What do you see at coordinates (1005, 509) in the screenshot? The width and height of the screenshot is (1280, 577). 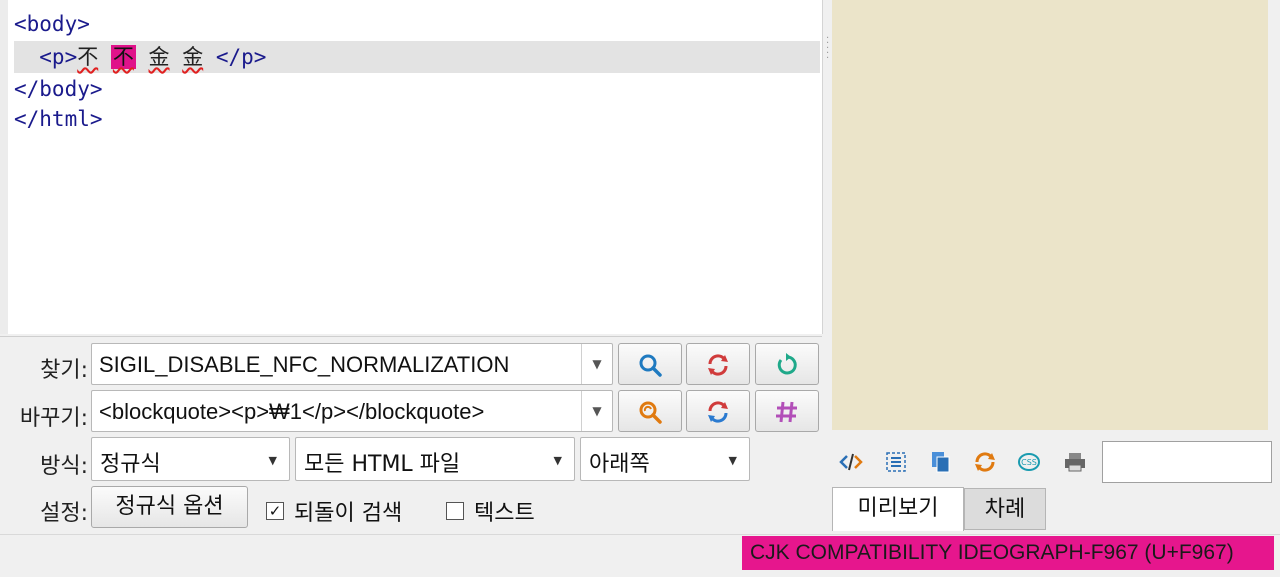 I see `tab-toc: 차례` at bounding box center [1005, 509].